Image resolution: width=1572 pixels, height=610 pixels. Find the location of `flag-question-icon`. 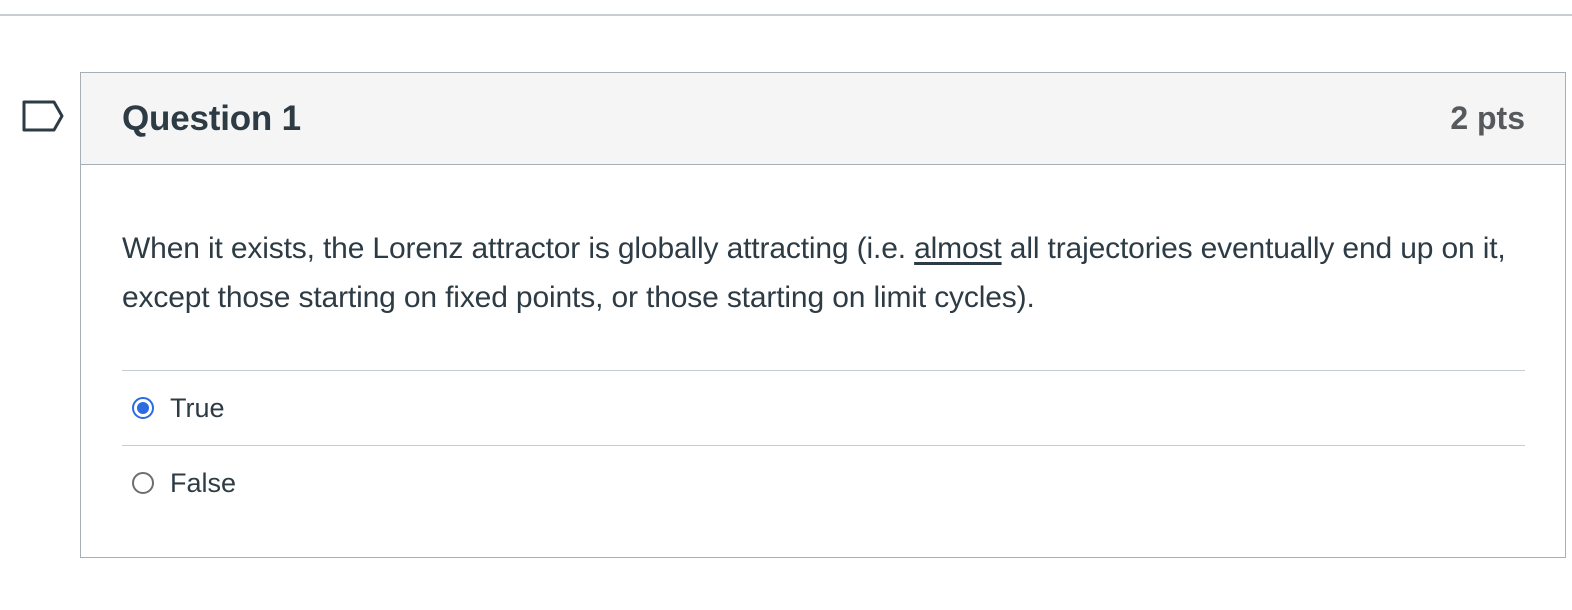

flag-question-icon is located at coordinates (43, 116).